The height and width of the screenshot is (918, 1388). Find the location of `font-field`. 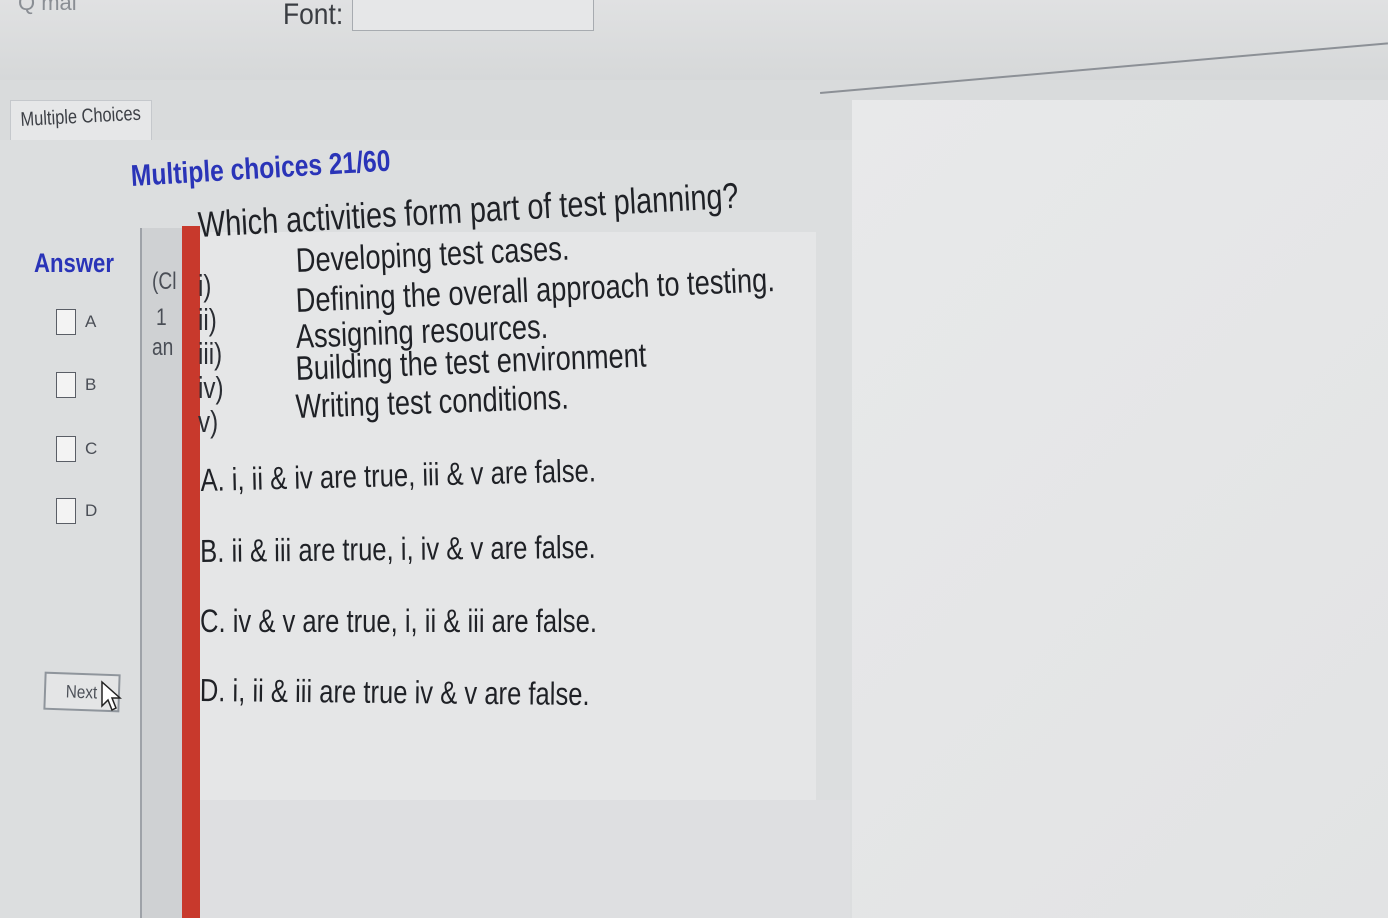

font-field is located at coordinates (473, 15).